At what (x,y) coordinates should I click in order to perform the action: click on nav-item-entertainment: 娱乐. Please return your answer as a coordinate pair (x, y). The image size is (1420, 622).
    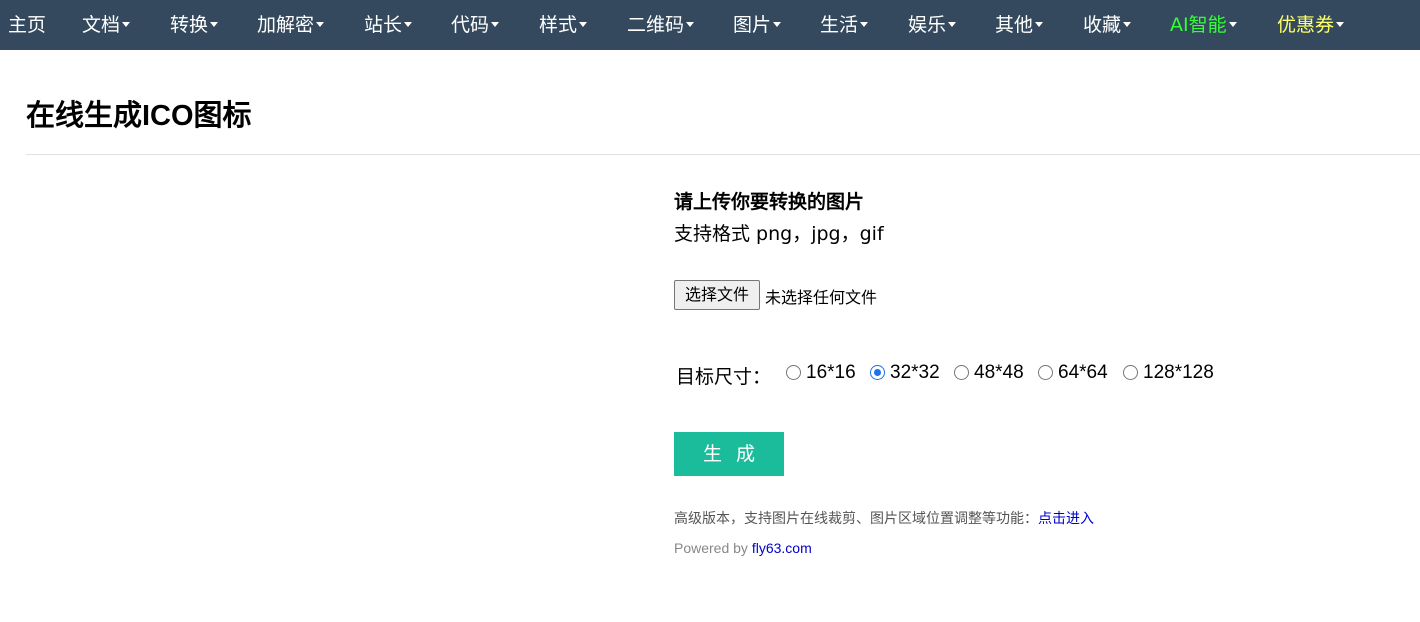
    Looking at the image, I should click on (932, 25).